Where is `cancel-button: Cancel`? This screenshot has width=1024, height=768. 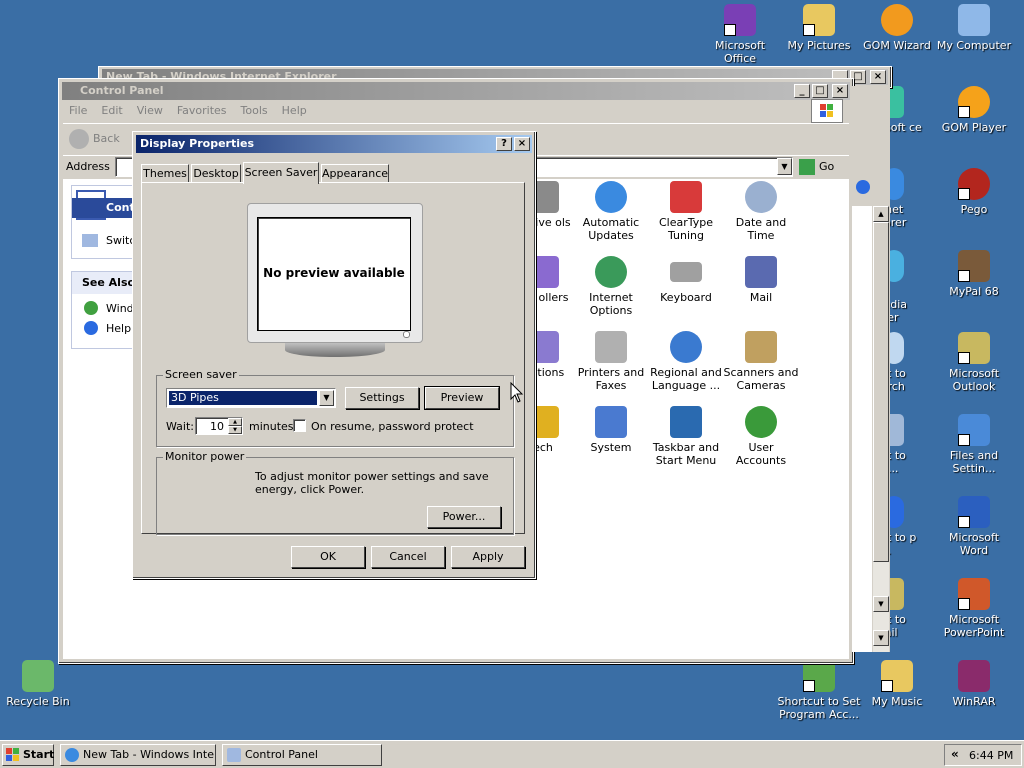
cancel-button: Cancel is located at coordinates (408, 557).